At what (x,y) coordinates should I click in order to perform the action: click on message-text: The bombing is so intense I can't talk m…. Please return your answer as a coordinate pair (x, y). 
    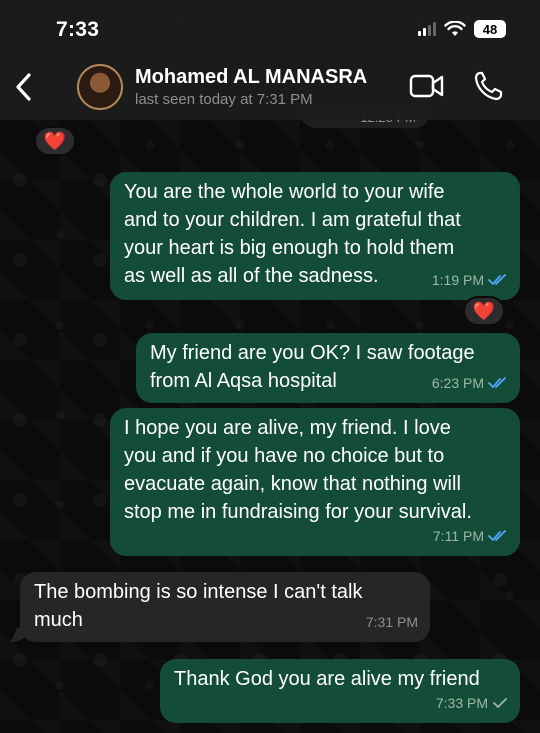
    Looking at the image, I should click on (198, 606).